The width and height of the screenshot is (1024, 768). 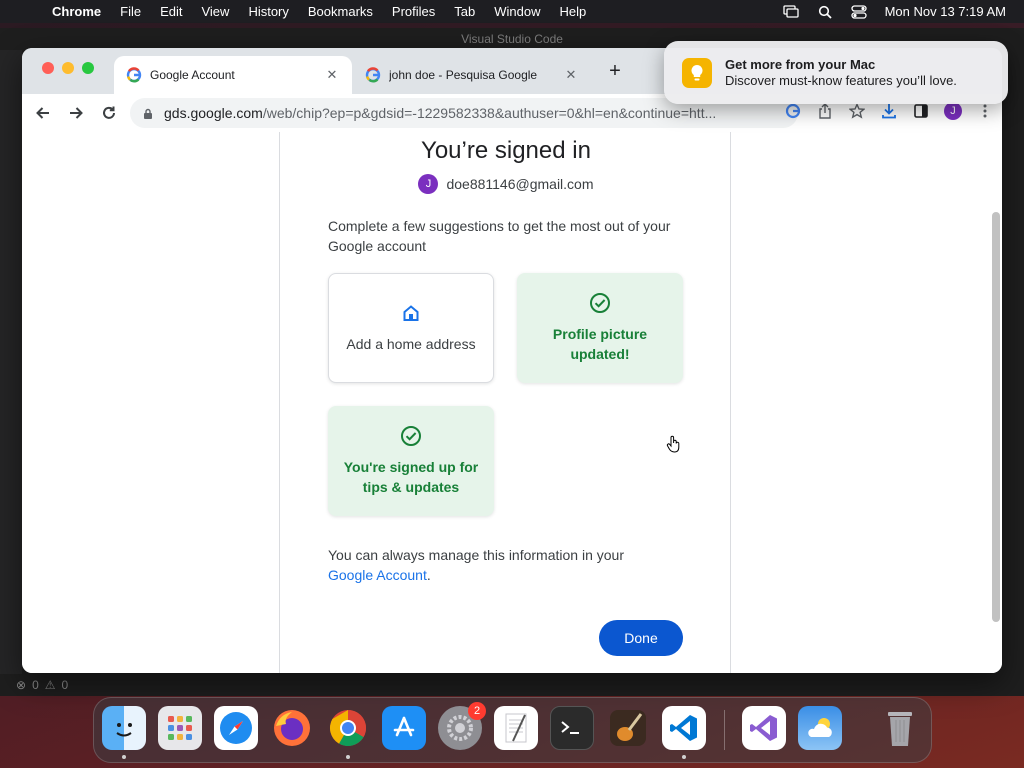 I want to click on tile-label: Add a home address, so click(x=411, y=344).